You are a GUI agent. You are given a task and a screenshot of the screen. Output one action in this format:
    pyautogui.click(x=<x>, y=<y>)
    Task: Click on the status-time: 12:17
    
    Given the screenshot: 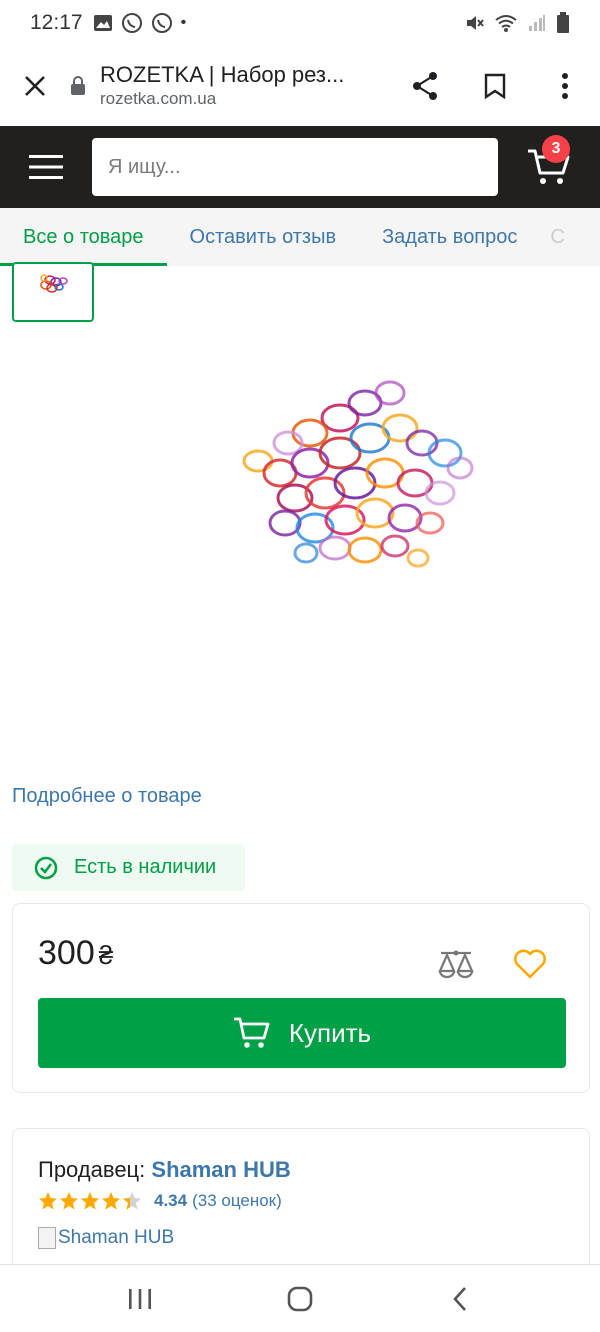 What is the action you would take?
    pyautogui.click(x=56, y=22)
    